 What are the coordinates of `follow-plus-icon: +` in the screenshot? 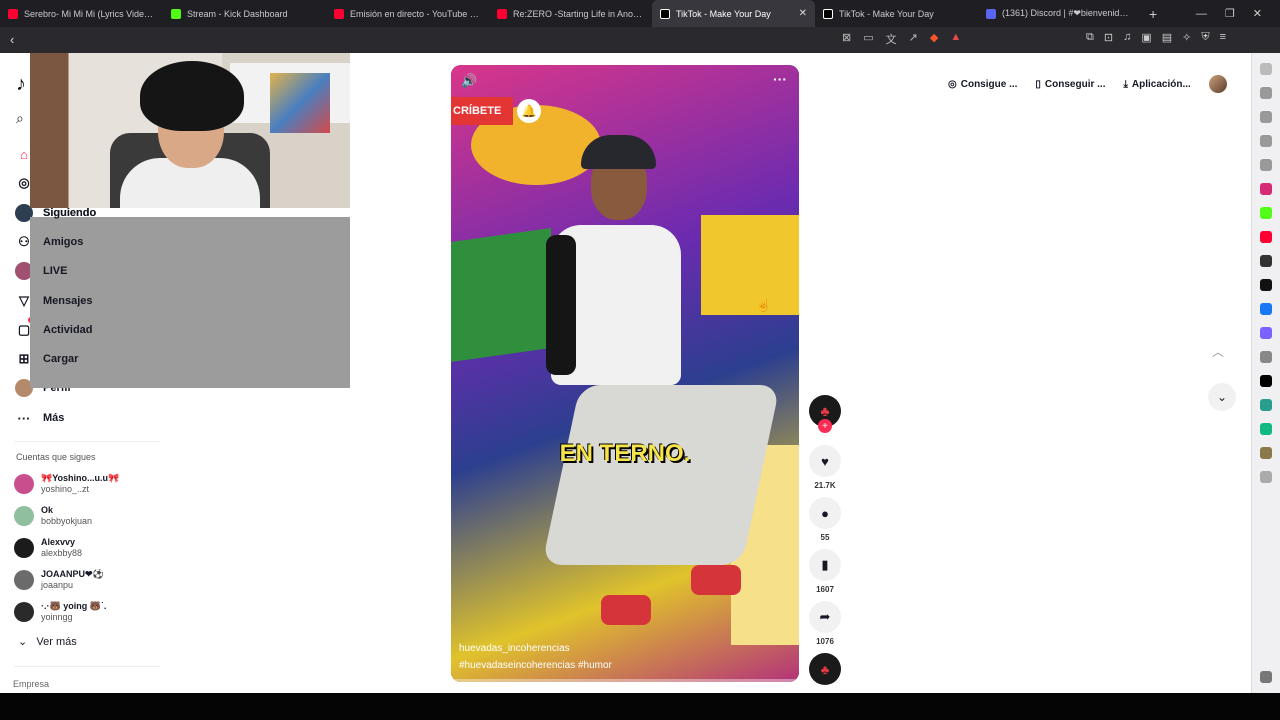 It's located at (825, 426).